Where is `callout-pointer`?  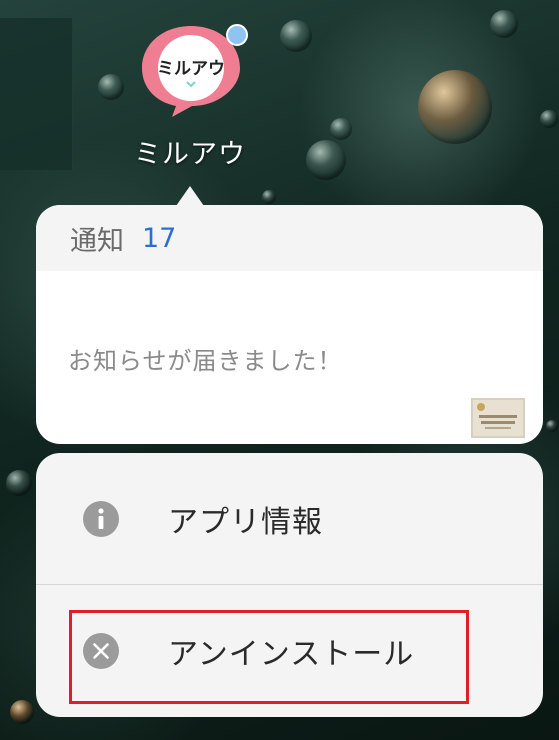 callout-pointer is located at coordinates (190, 196).